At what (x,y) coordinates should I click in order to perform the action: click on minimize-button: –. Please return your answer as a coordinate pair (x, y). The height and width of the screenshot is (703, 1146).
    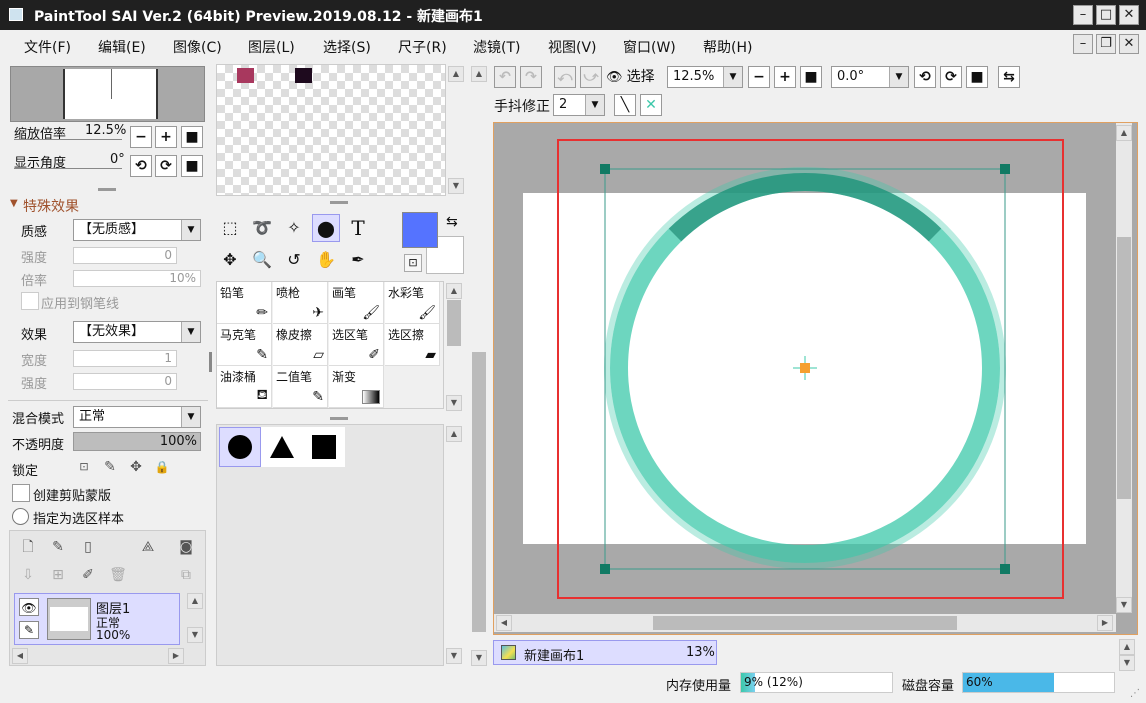
    Looking at the image, I should click on (1083, 15).